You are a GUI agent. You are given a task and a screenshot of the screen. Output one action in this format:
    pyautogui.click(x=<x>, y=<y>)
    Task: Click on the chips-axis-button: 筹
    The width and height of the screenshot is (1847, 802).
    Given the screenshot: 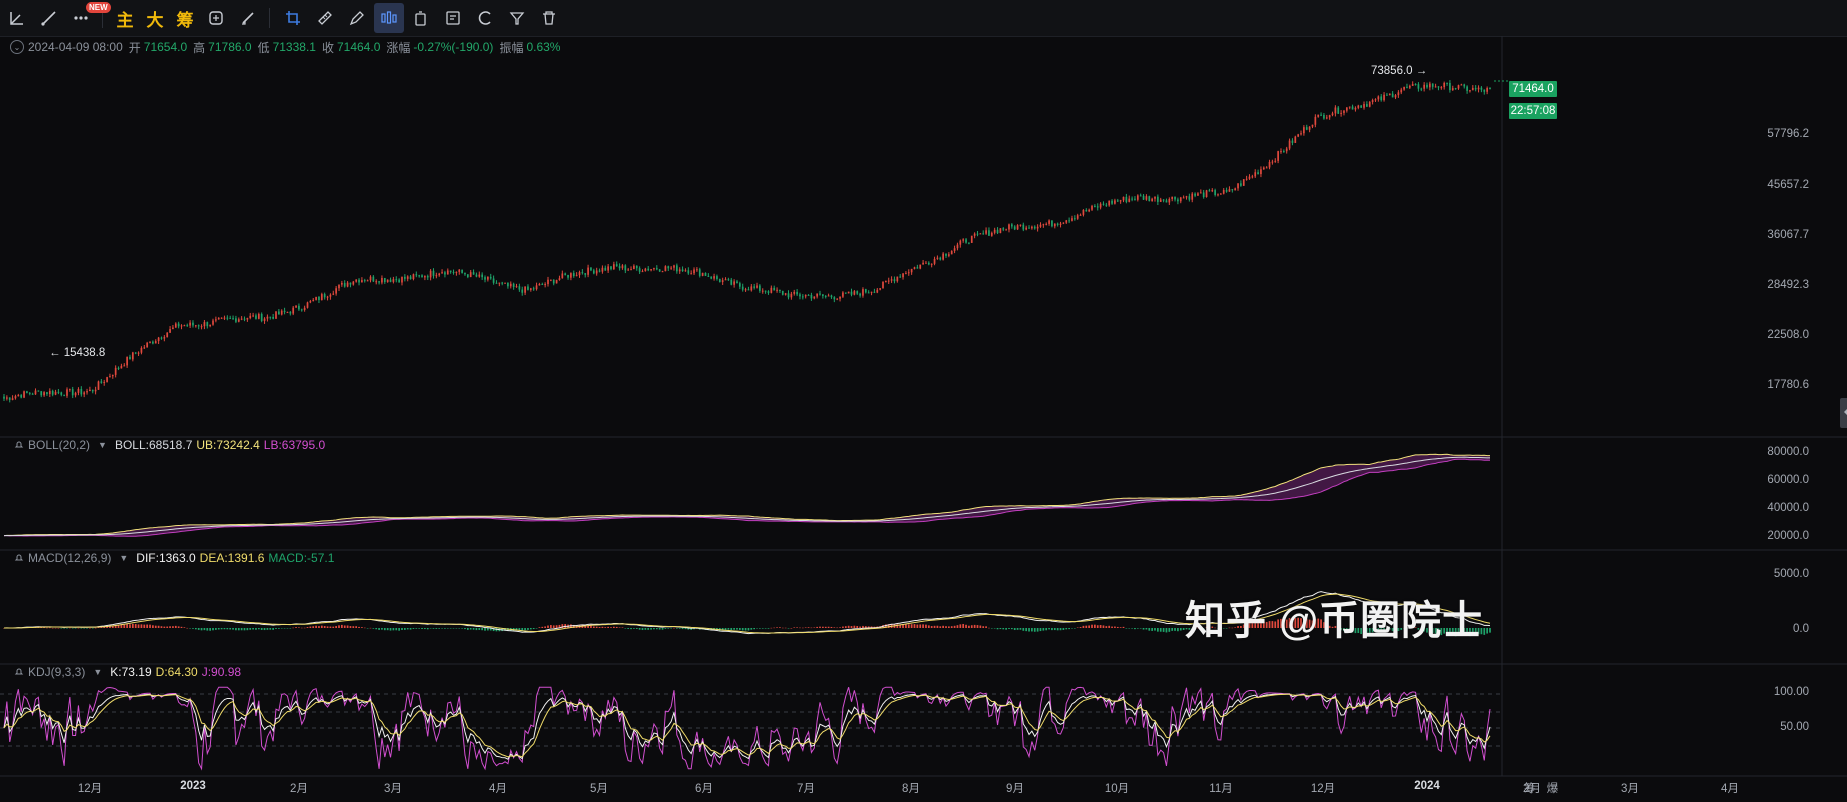 What is the action you would take?
    pyautogui.click(x=1530, y=789)
    